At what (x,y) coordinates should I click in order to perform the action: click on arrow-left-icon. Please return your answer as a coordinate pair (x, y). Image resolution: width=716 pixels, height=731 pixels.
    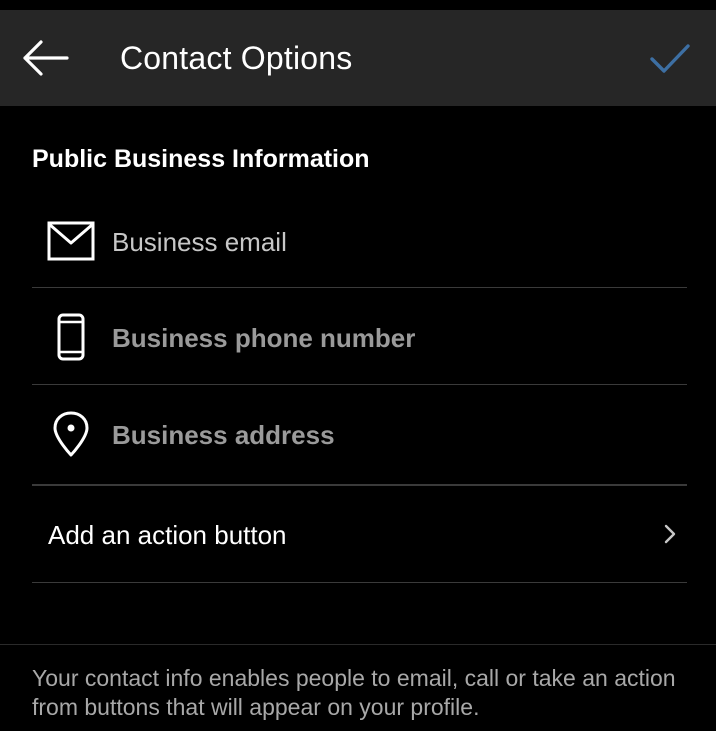
    Looking at the image, I should click on (46, 58).